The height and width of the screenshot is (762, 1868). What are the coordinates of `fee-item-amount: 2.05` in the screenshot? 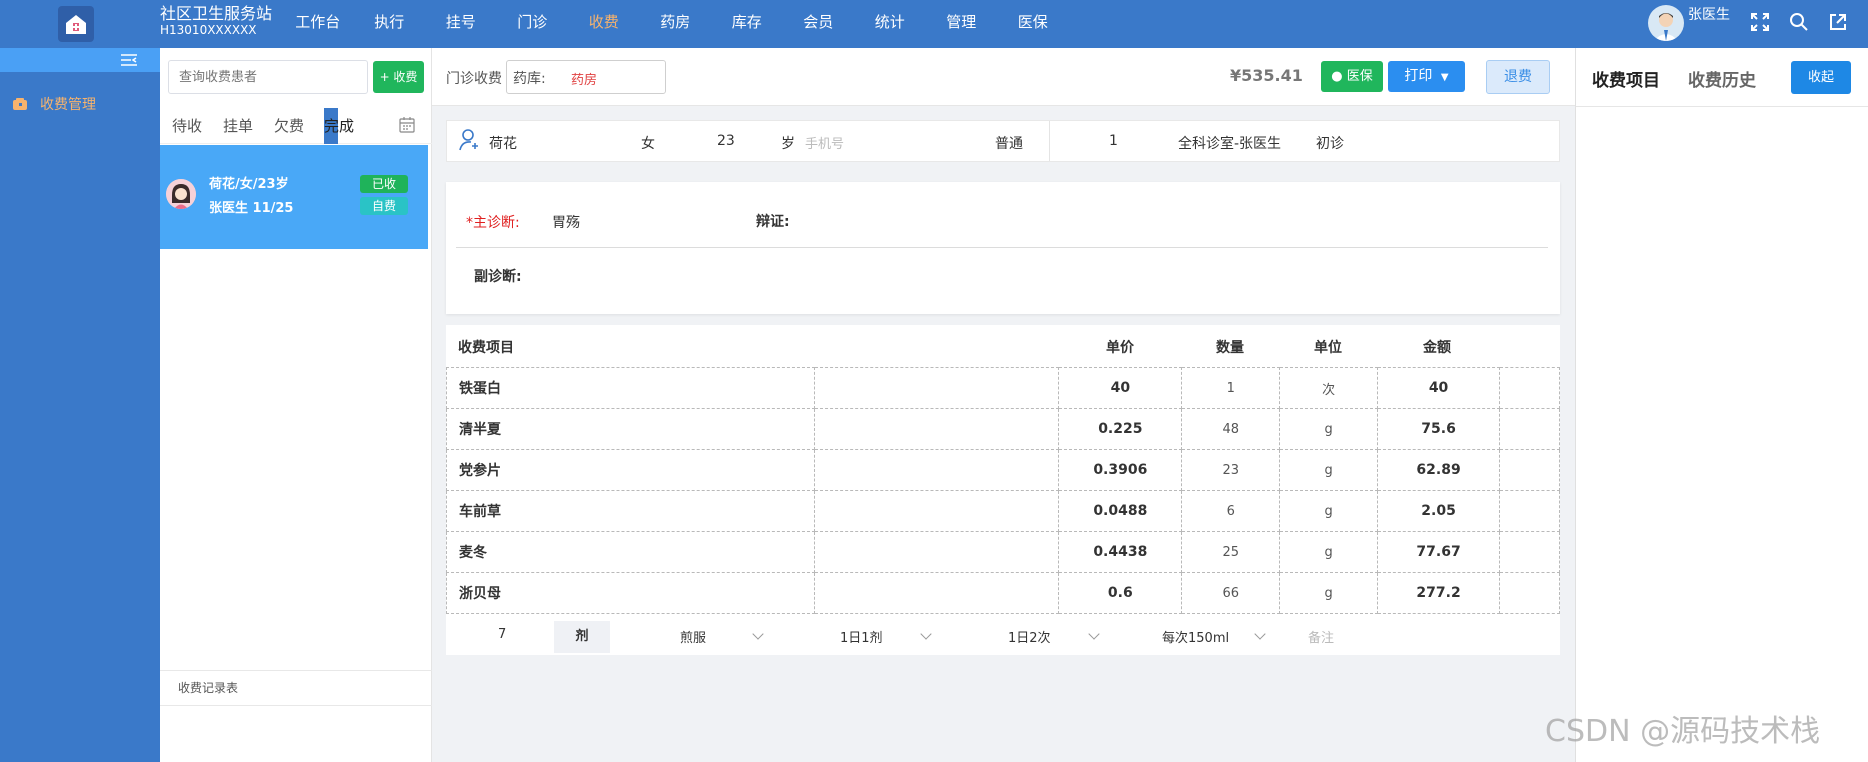 It's located at (1439, 511).